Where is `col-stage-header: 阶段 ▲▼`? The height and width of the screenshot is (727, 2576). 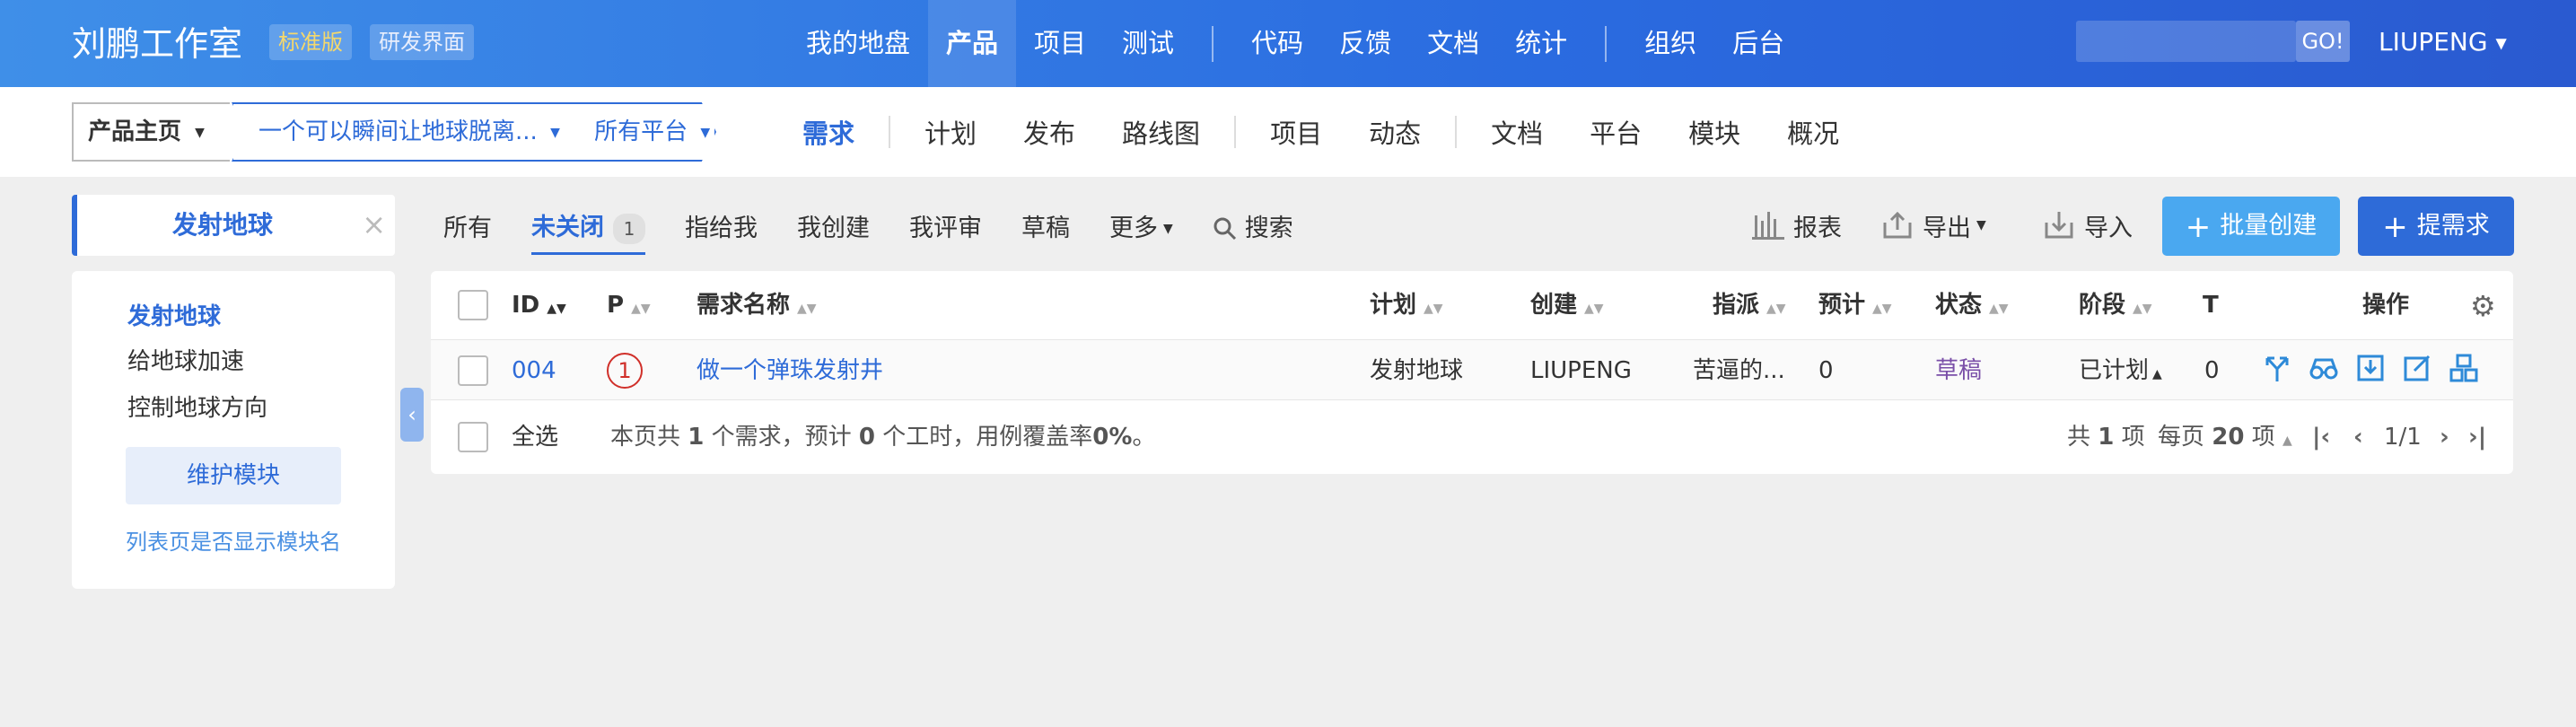
col-stage-header: 阶段 ▲▼ is located at coordinates (2115, 305).